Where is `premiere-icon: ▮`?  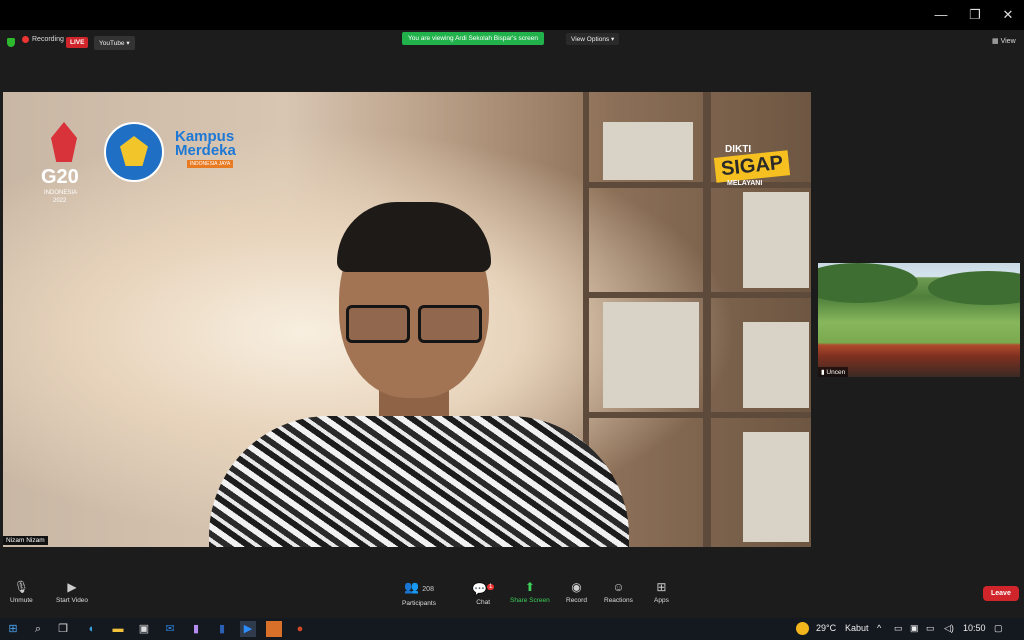 premiere-icon: ▮ is located at coordinates (196, 629).